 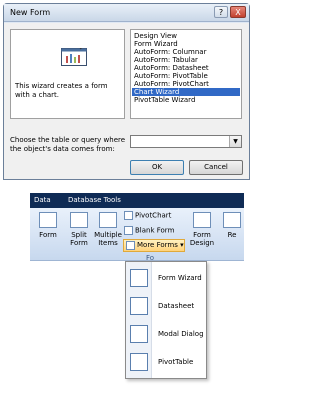 What do you see at coordinates (94, 200) in the screenshot?
I see `tab-database-tools: Database Tools` at bounding box center [94, 200].